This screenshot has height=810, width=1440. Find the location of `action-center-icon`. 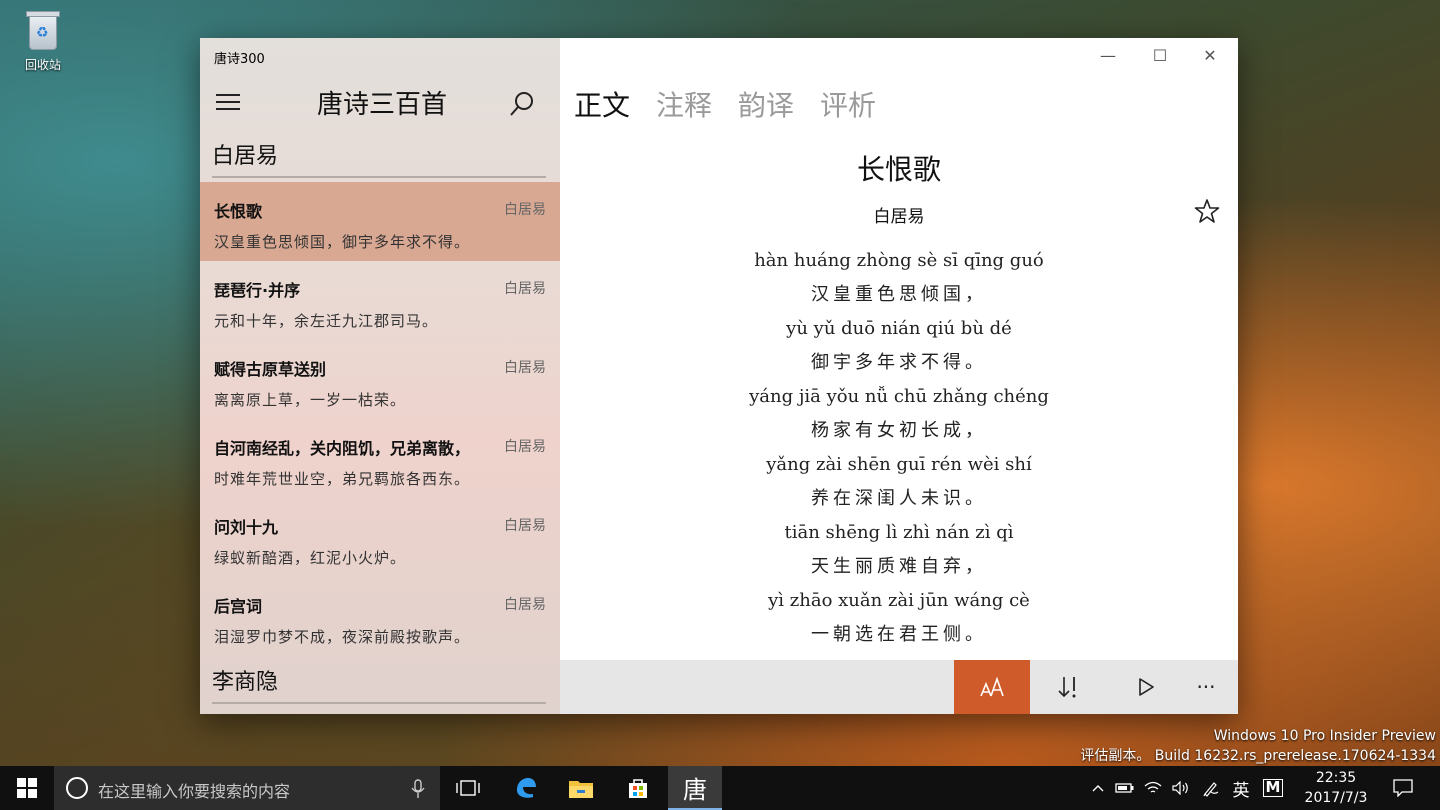

action-center-icon is located at coordinates (1403, 788).